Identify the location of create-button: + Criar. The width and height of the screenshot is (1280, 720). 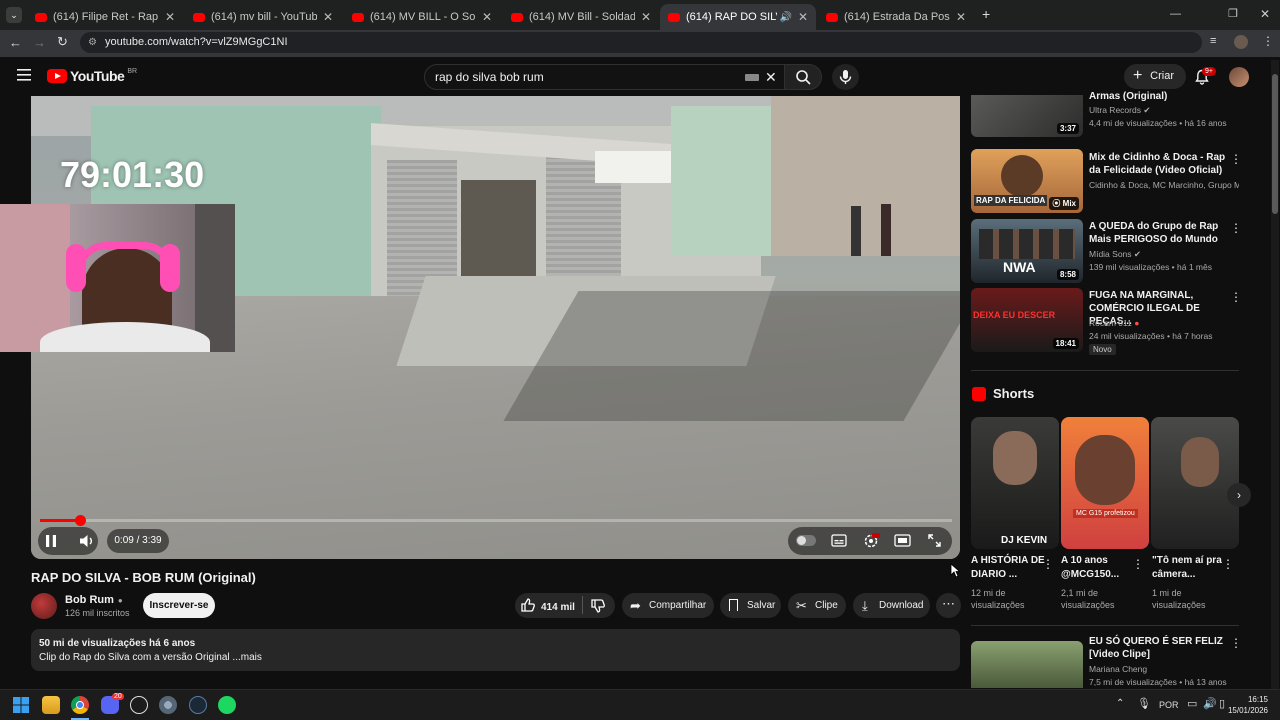
(1155, 76).